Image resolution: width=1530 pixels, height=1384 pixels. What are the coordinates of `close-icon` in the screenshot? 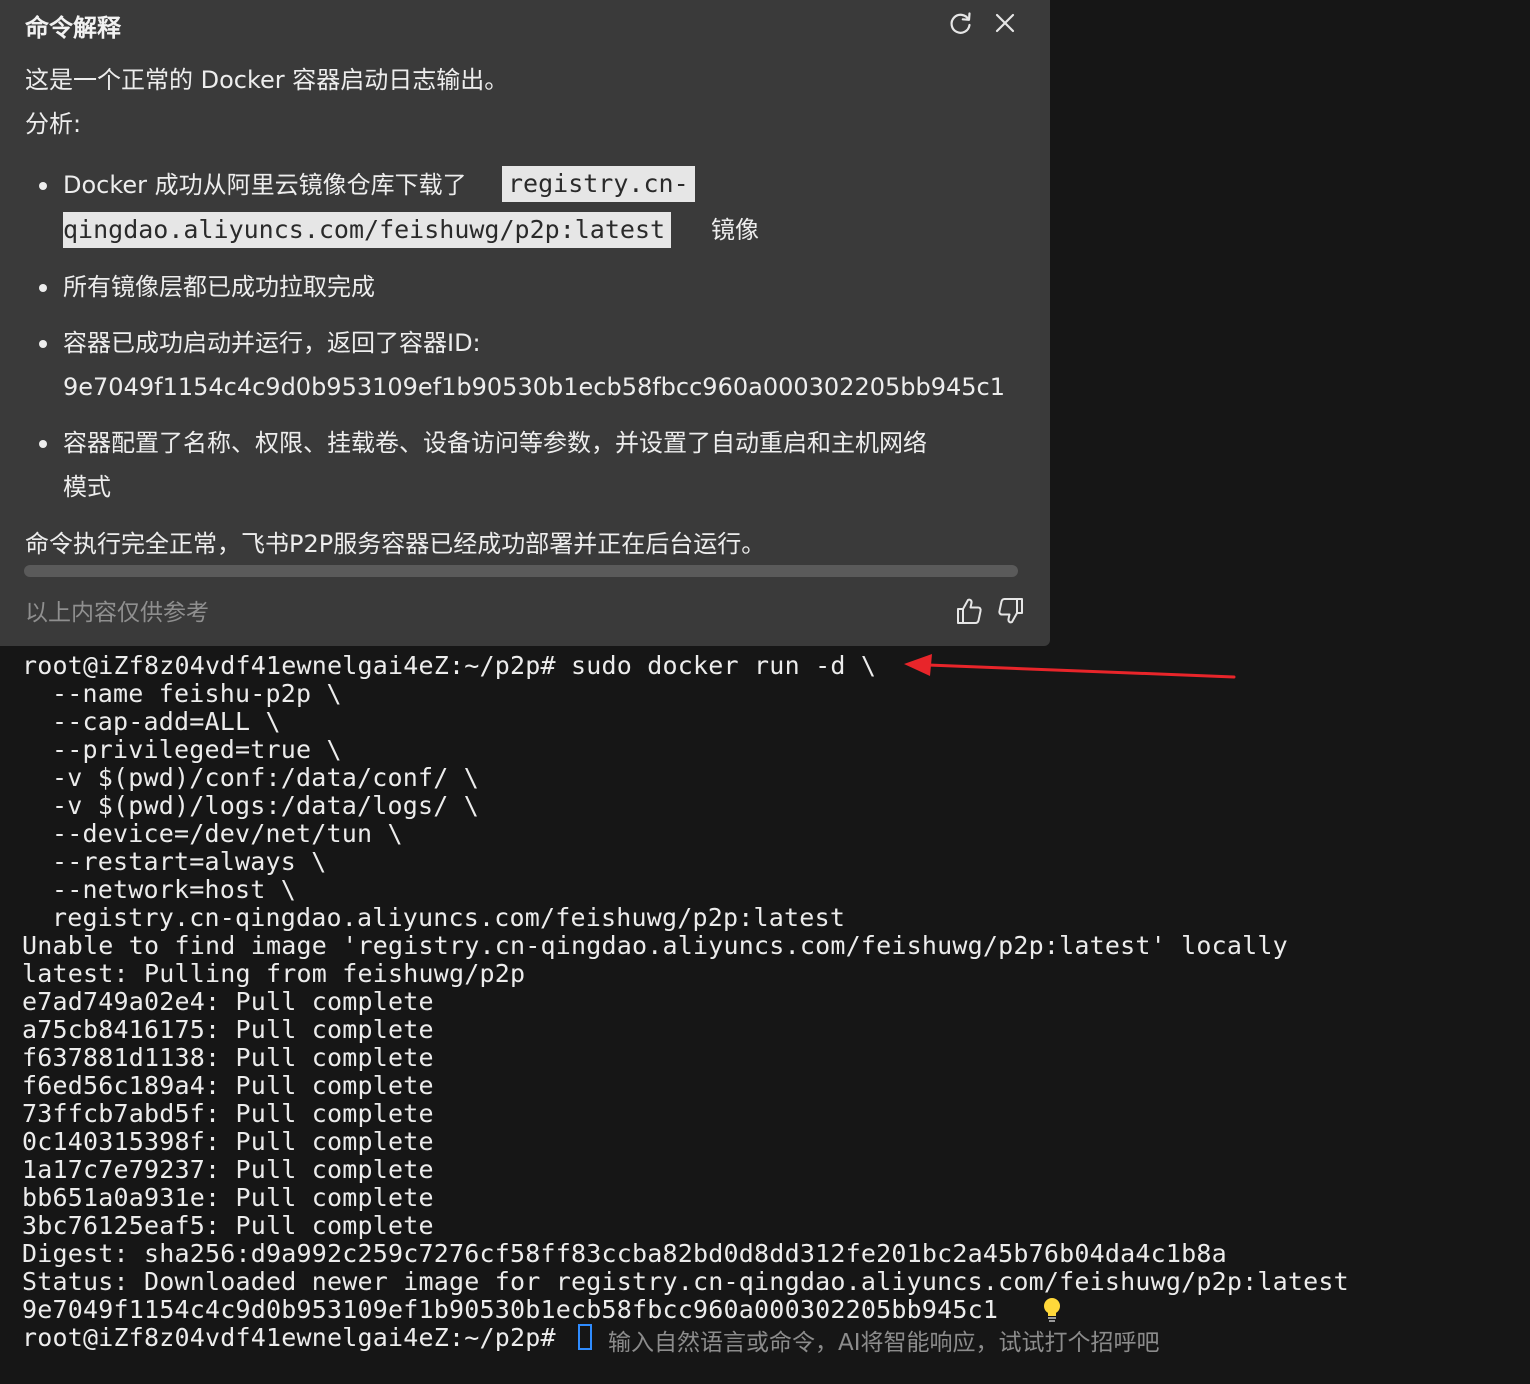 It's located at (1005, 23).